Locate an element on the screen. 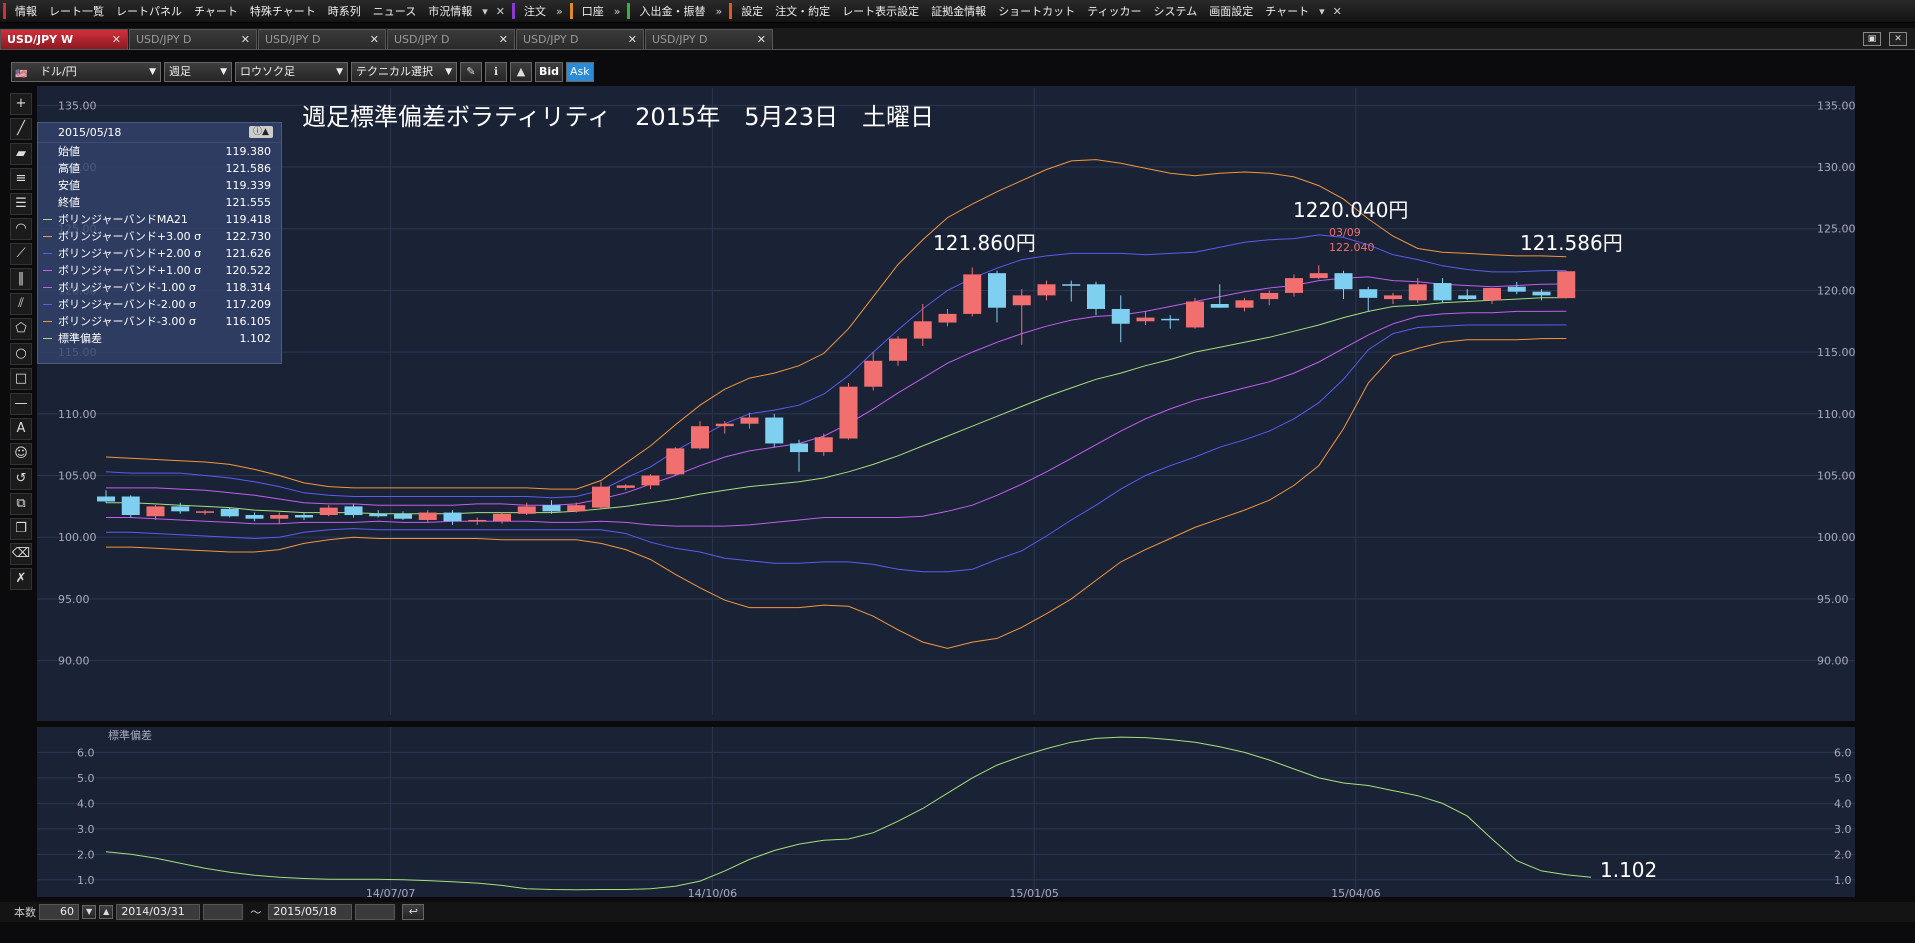 Image resolution: width=1915 pixels, height=943 pixels. to-time-input is located at coordinates (375, 912).